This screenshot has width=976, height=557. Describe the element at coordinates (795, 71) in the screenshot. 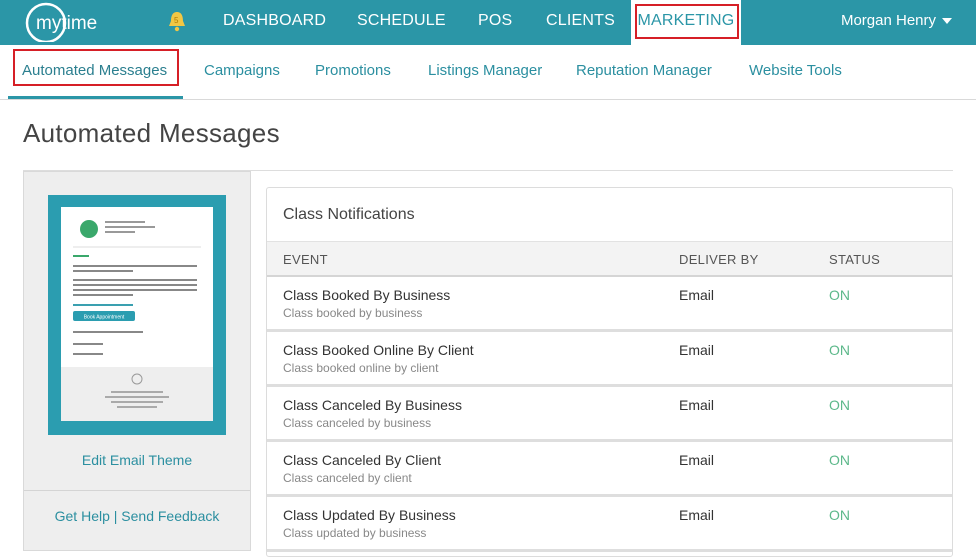

I see `subnav-website-tools: Website Tools` at that location.